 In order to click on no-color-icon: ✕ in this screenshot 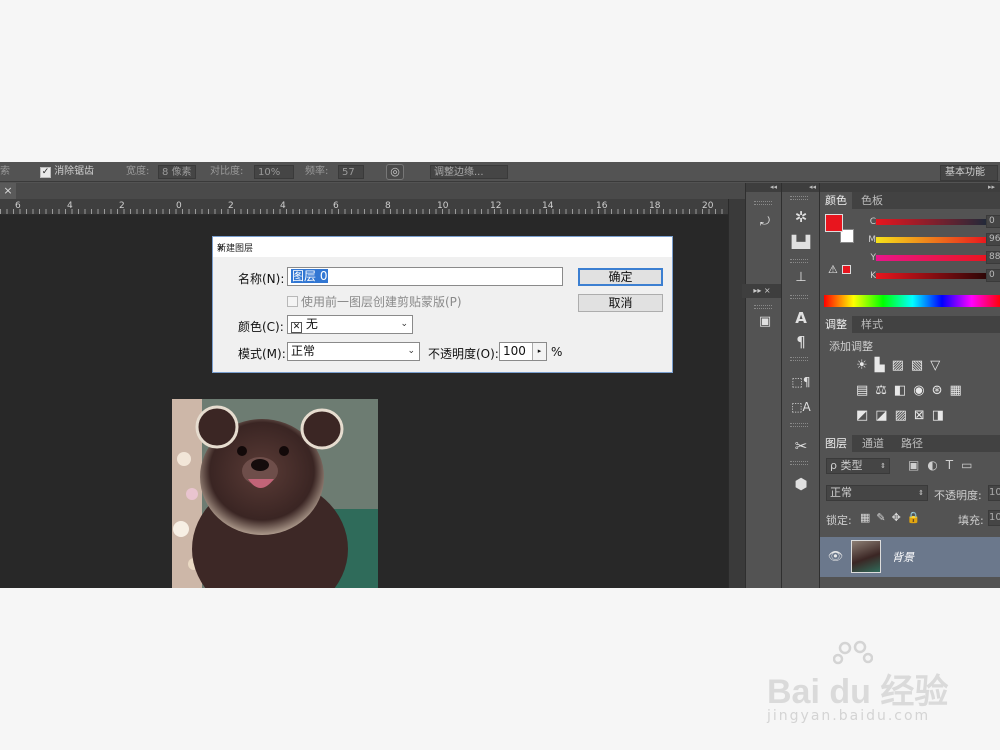, I will do `click(296, 327)`.